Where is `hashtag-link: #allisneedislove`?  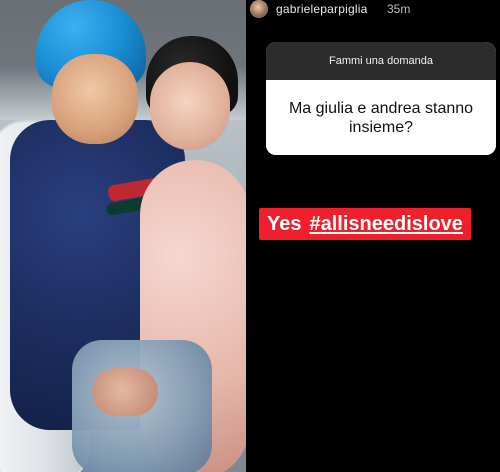 hashtag-link: #allisneedislove is located at coordinates (385, 224).